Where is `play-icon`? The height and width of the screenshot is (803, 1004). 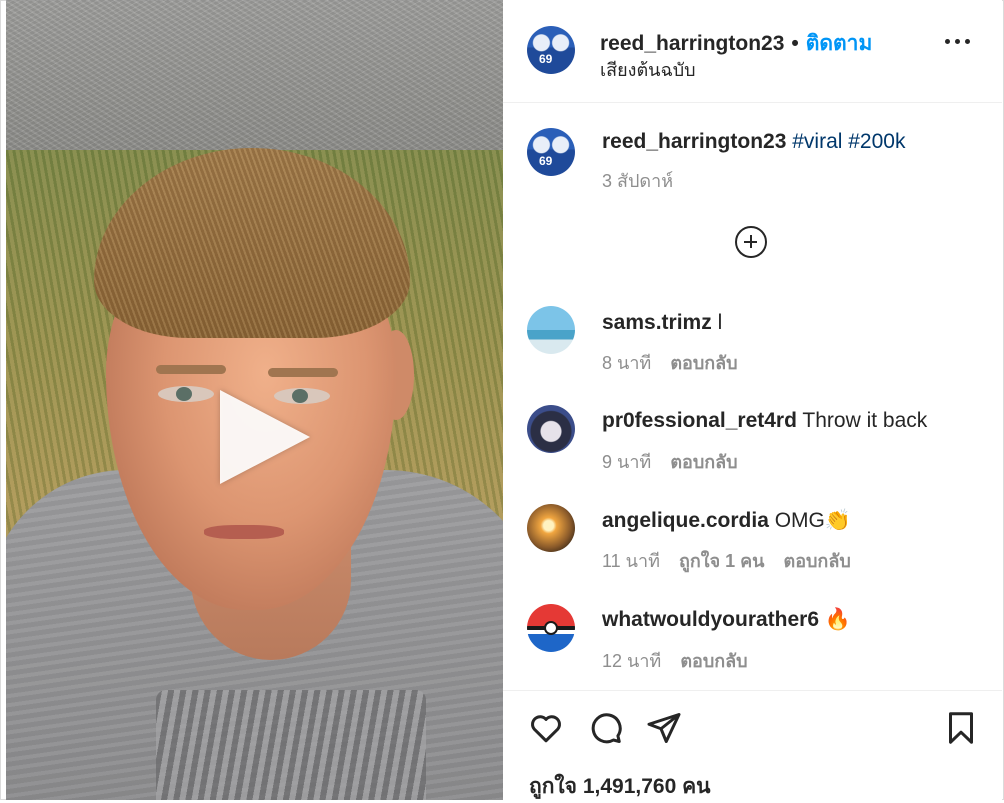
play-icon is located at coordinates (265, 437).